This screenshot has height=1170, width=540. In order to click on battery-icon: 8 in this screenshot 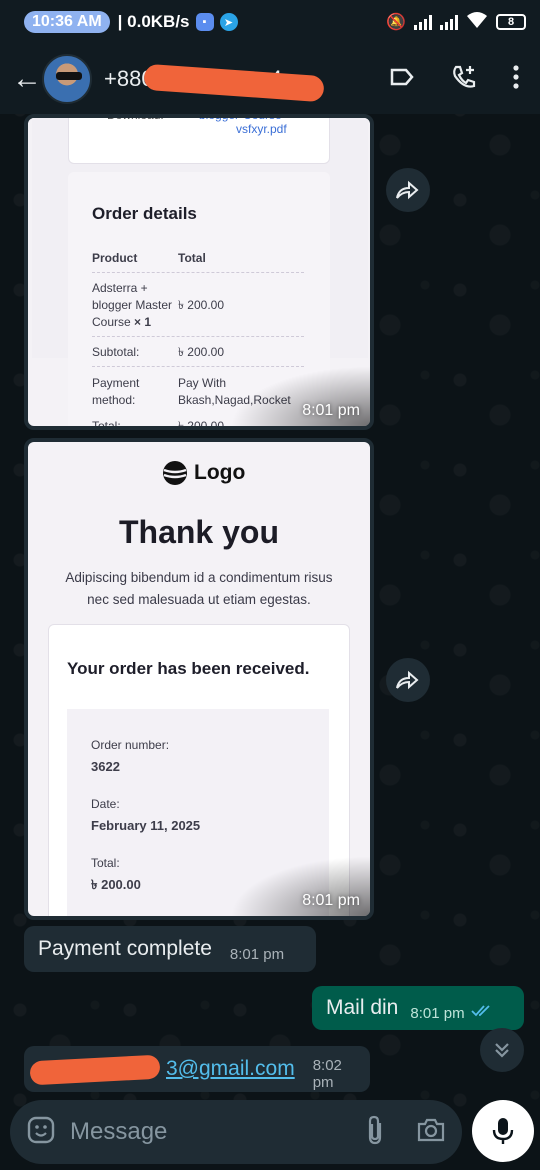, I will do `click(511, 22)`.